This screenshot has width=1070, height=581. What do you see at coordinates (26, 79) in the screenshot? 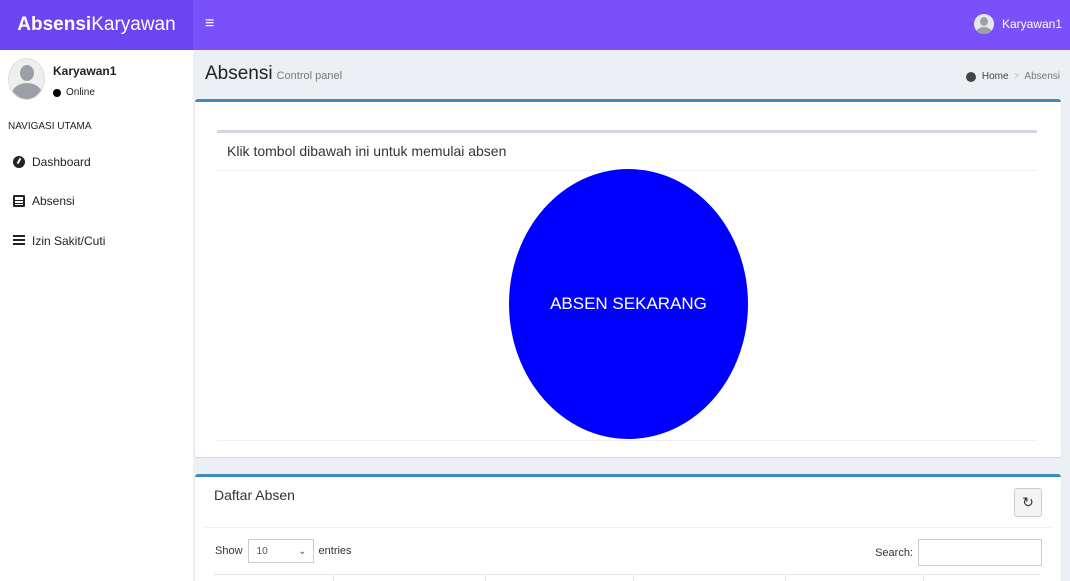
I see `sidebar-avatar` at bounding box center [26, 79].